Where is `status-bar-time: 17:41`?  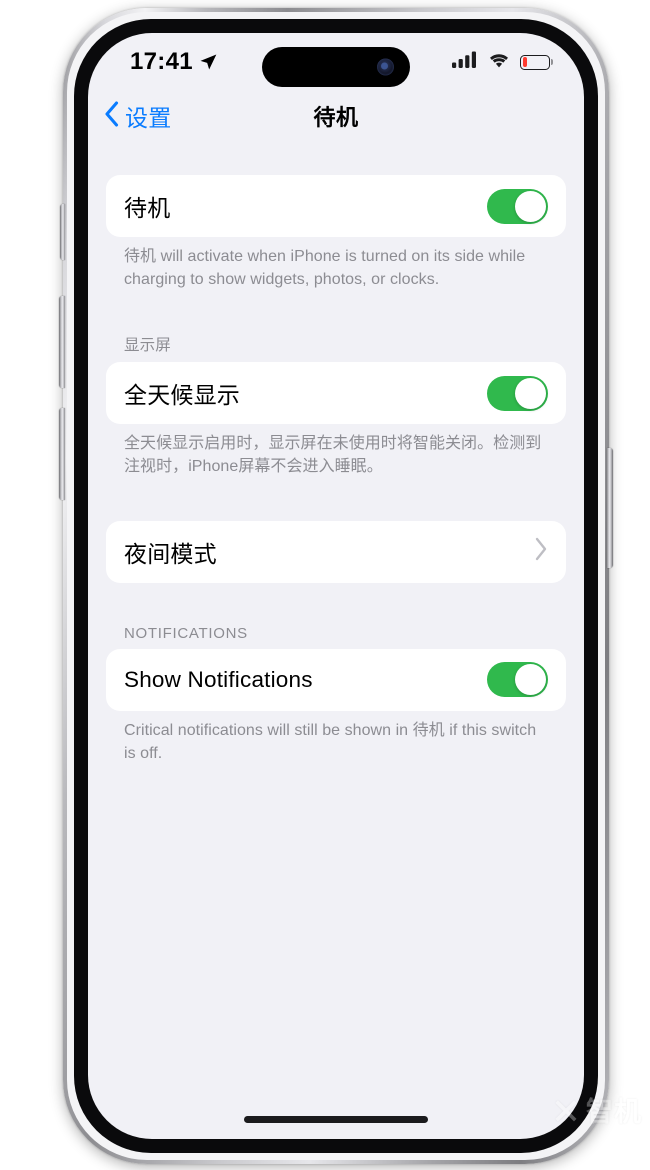 status-bar-time: 17:41 is located at coordinates (161, 61).